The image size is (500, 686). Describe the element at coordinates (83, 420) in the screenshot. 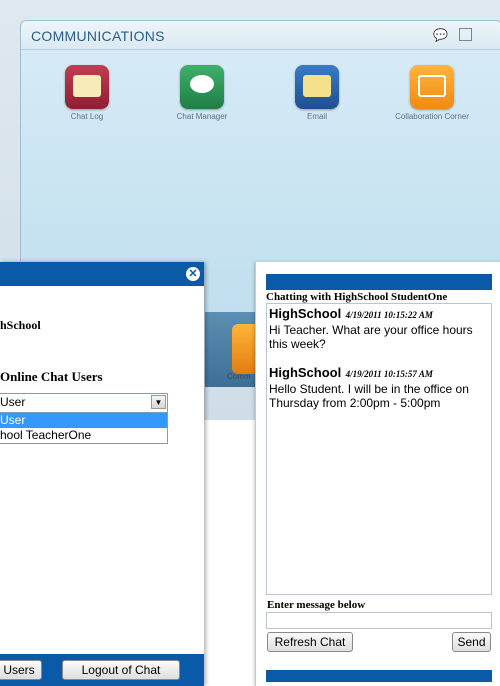

I see `dropdown-option: User` at that location.